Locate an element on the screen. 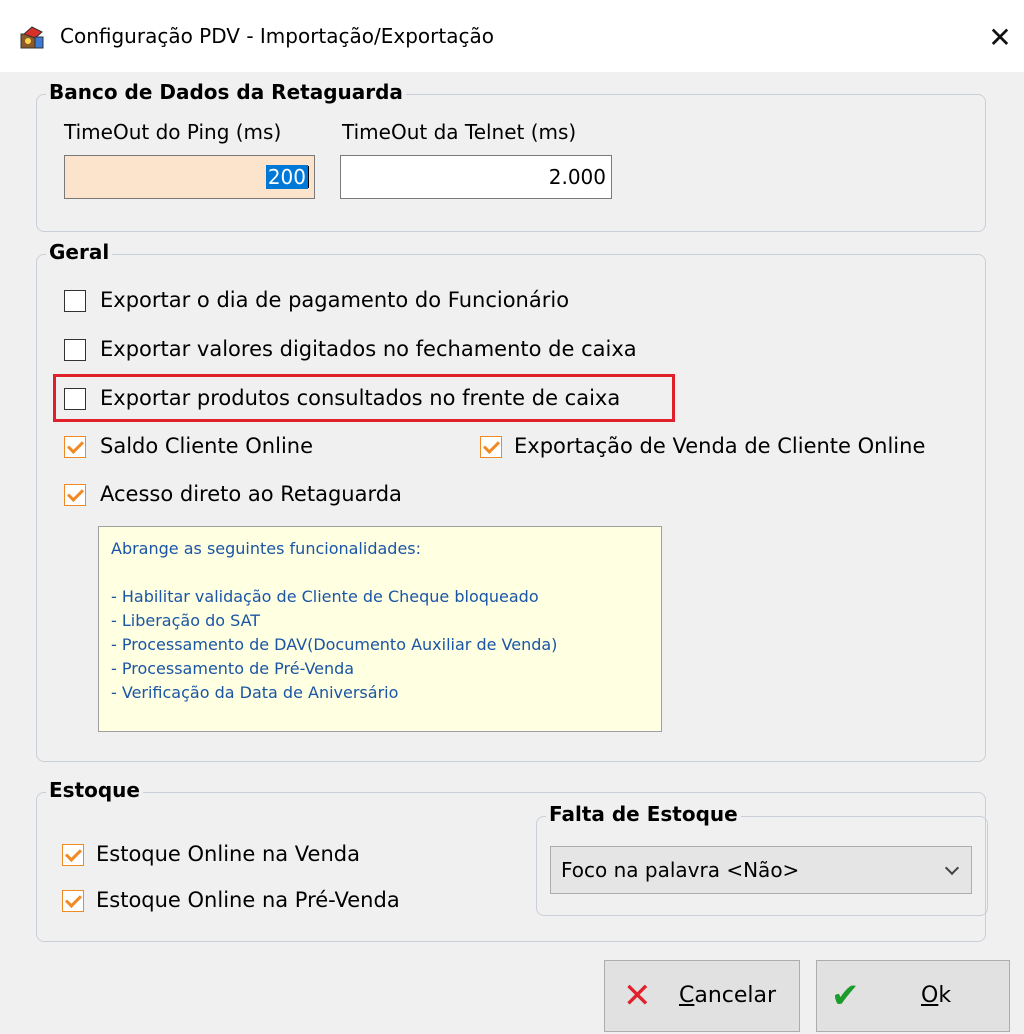 The height and width of the screenshot is (1034, 1024). checkbox-exportar-produtos-consultados is located at coordinates (75, 399).